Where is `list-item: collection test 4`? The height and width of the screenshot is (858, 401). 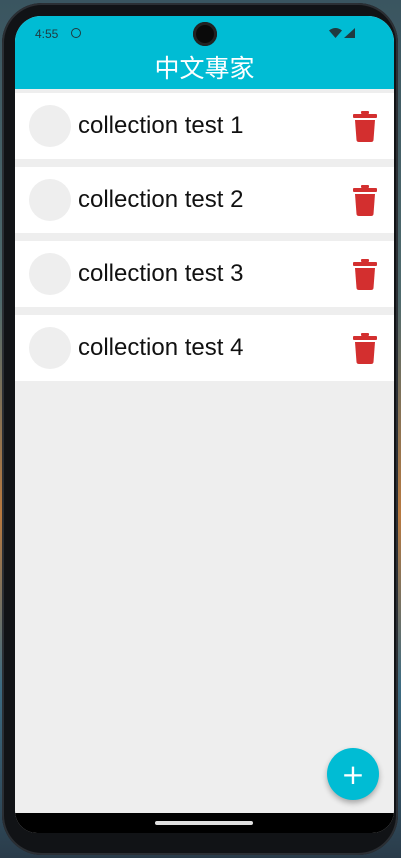 list-item: collection test 4 is located at coordinates (204, 348).